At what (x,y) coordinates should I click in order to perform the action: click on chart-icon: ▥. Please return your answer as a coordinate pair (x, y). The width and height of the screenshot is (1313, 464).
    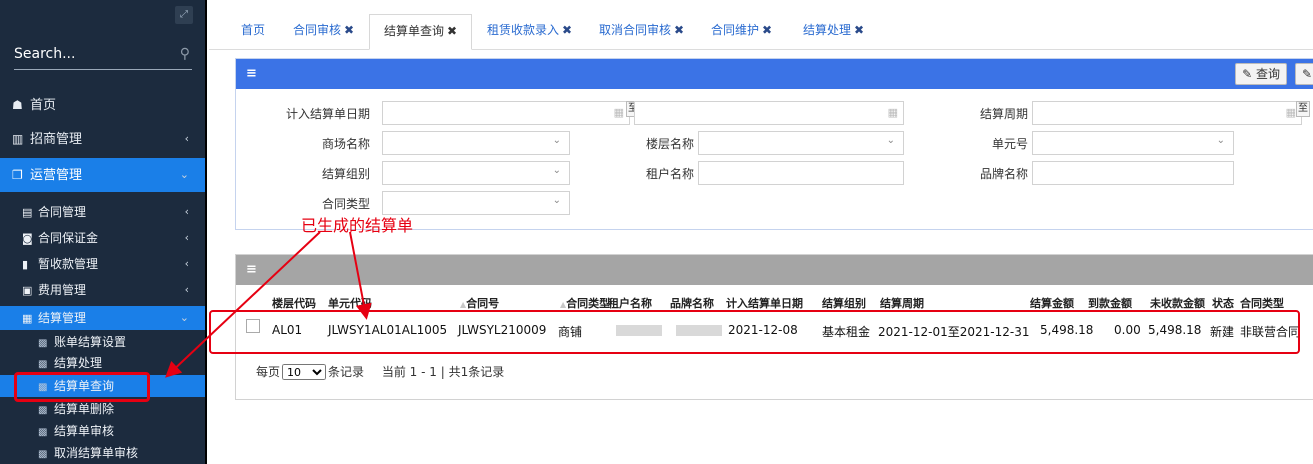
    Looking at the image, I should click on (18, 139).